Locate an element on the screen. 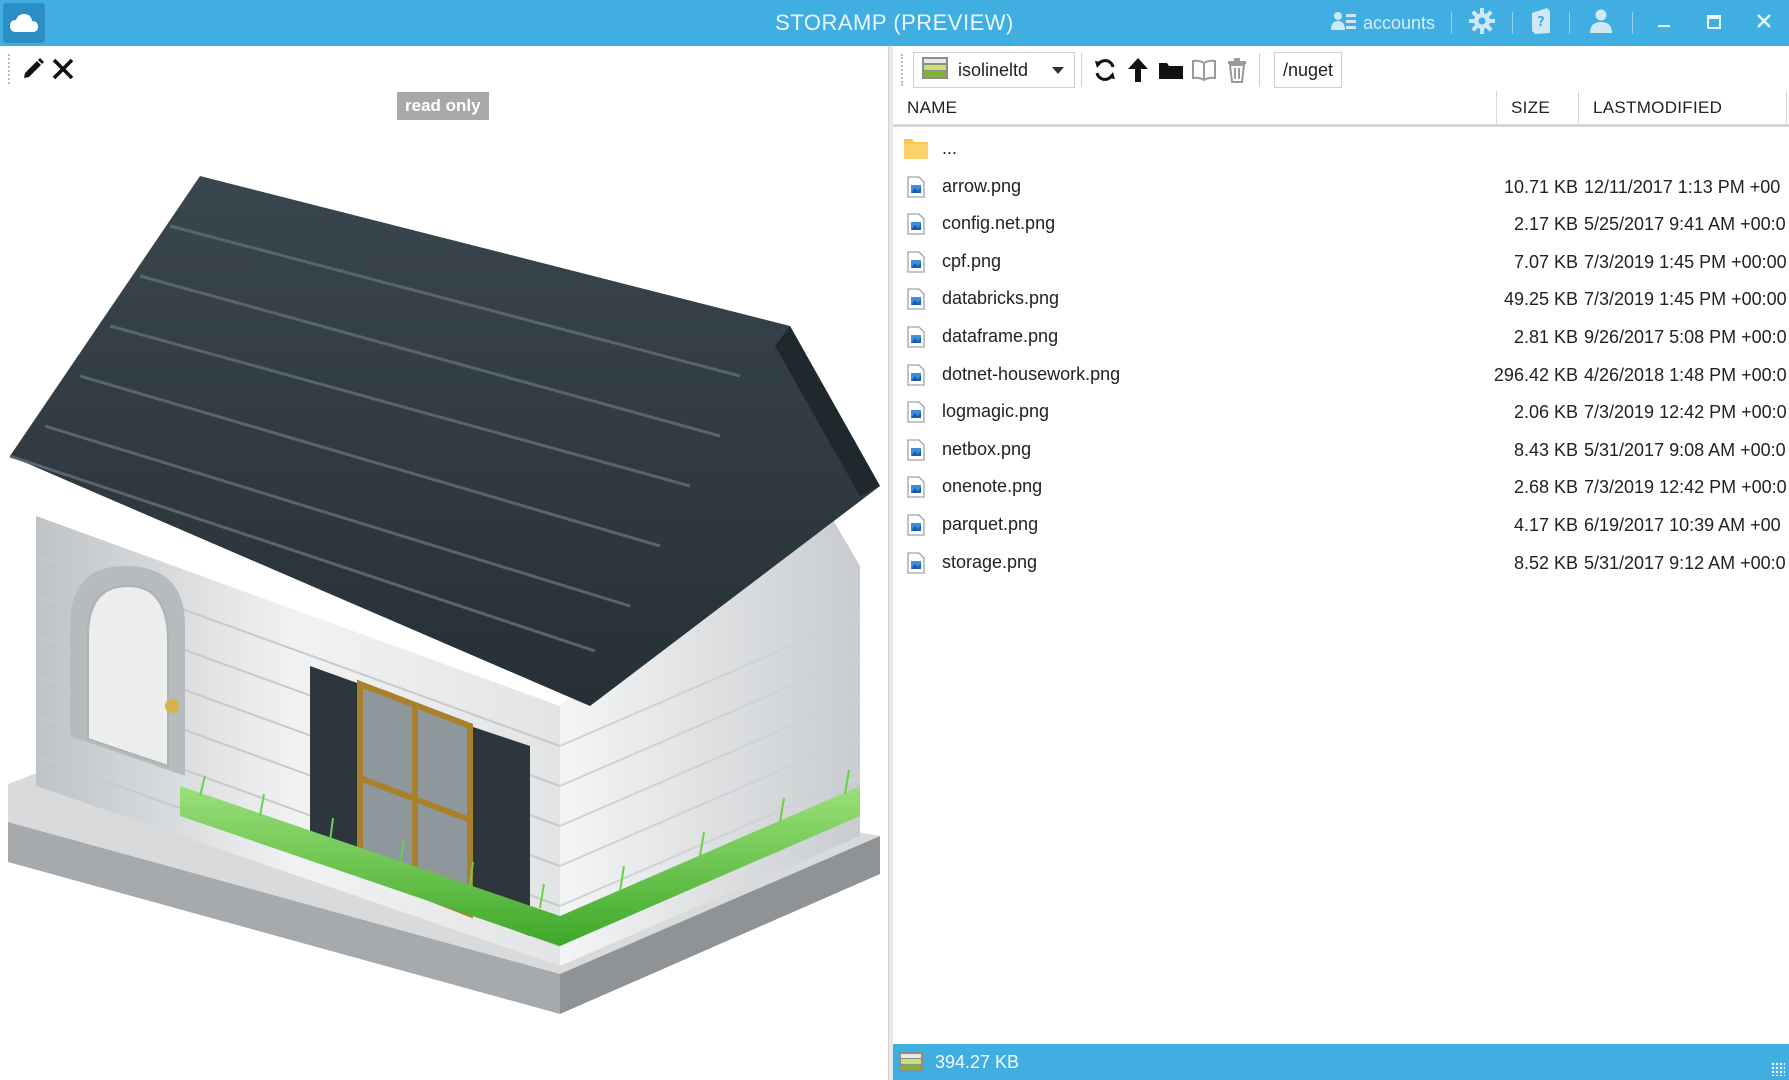  file-size: 2.06 KB is located at coordinates (1545, 412).